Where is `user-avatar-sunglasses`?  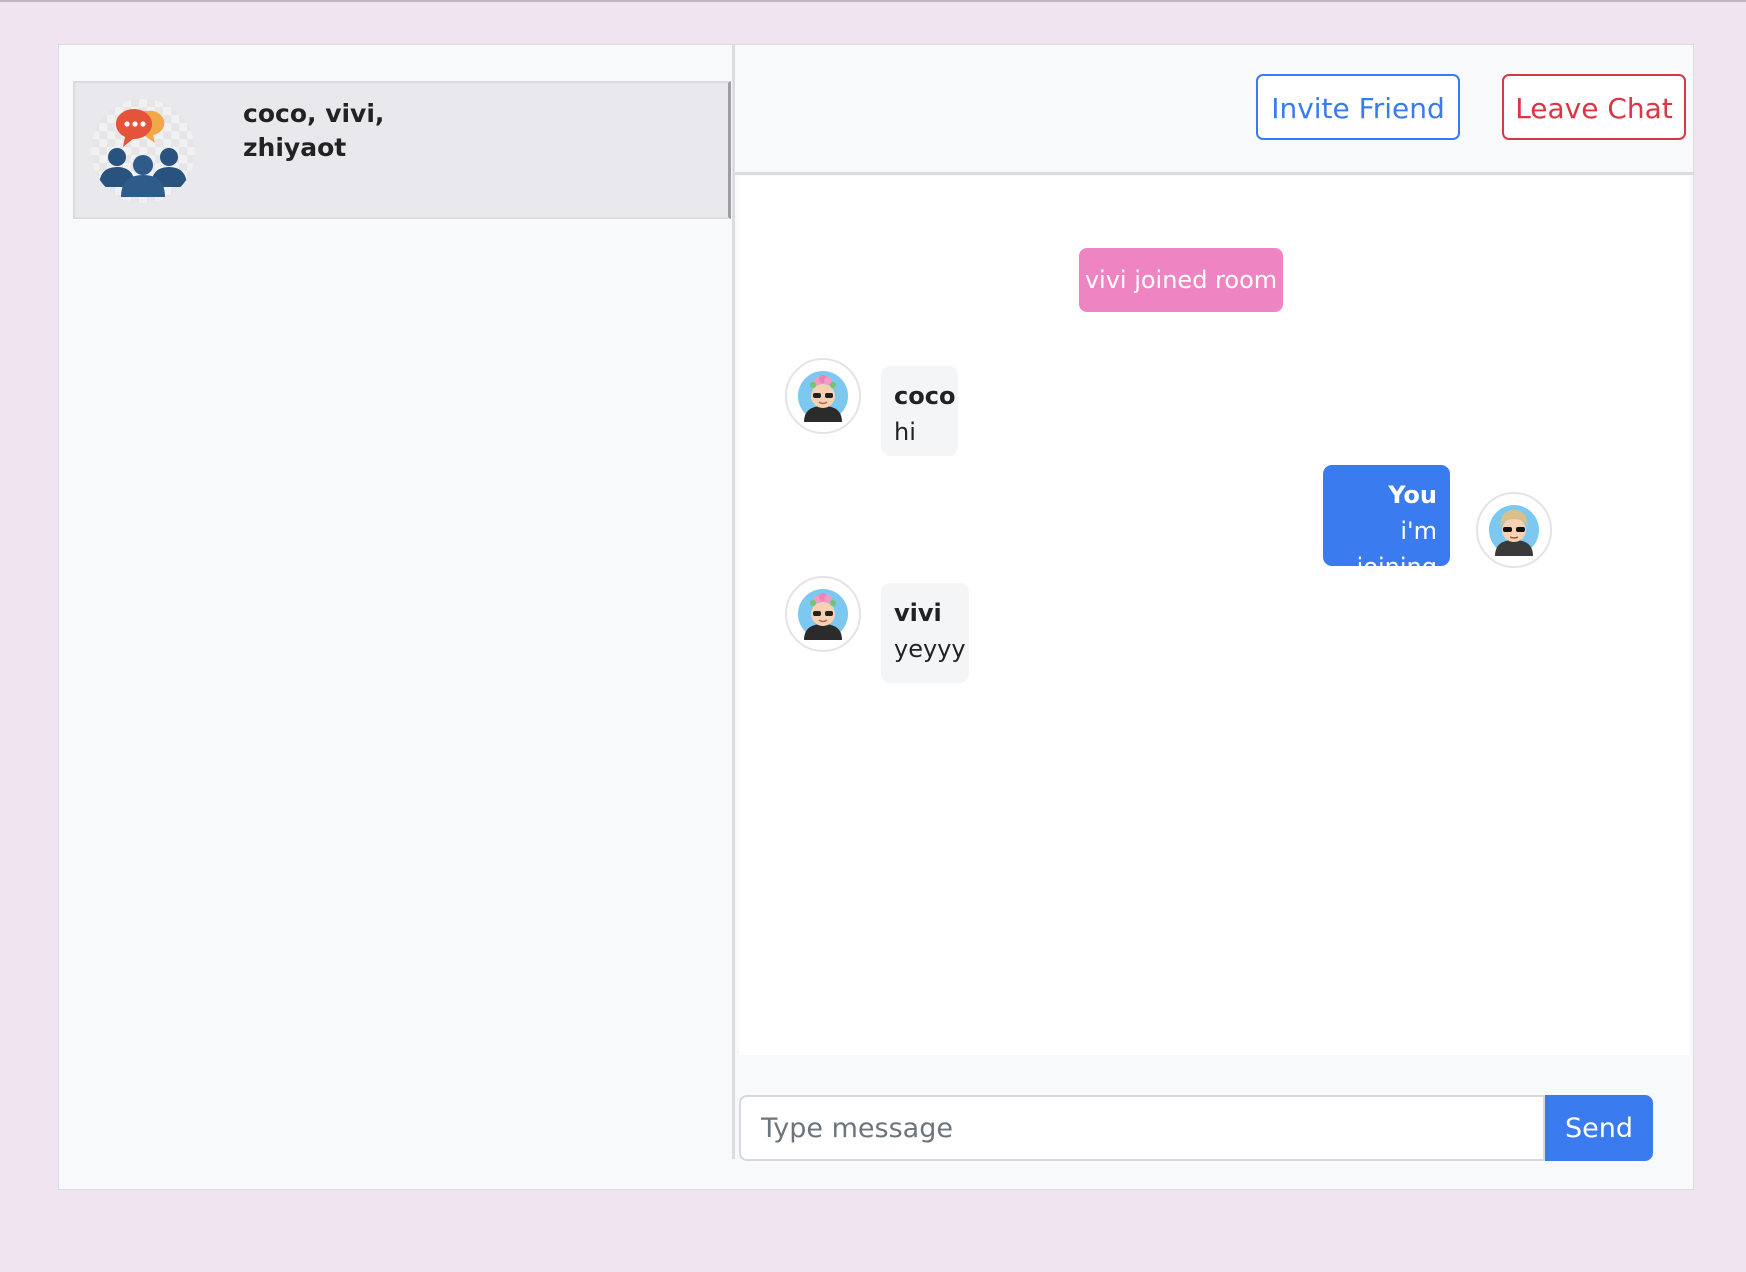 user-avatar-sunglasses is located at coordinates (1514, 530).